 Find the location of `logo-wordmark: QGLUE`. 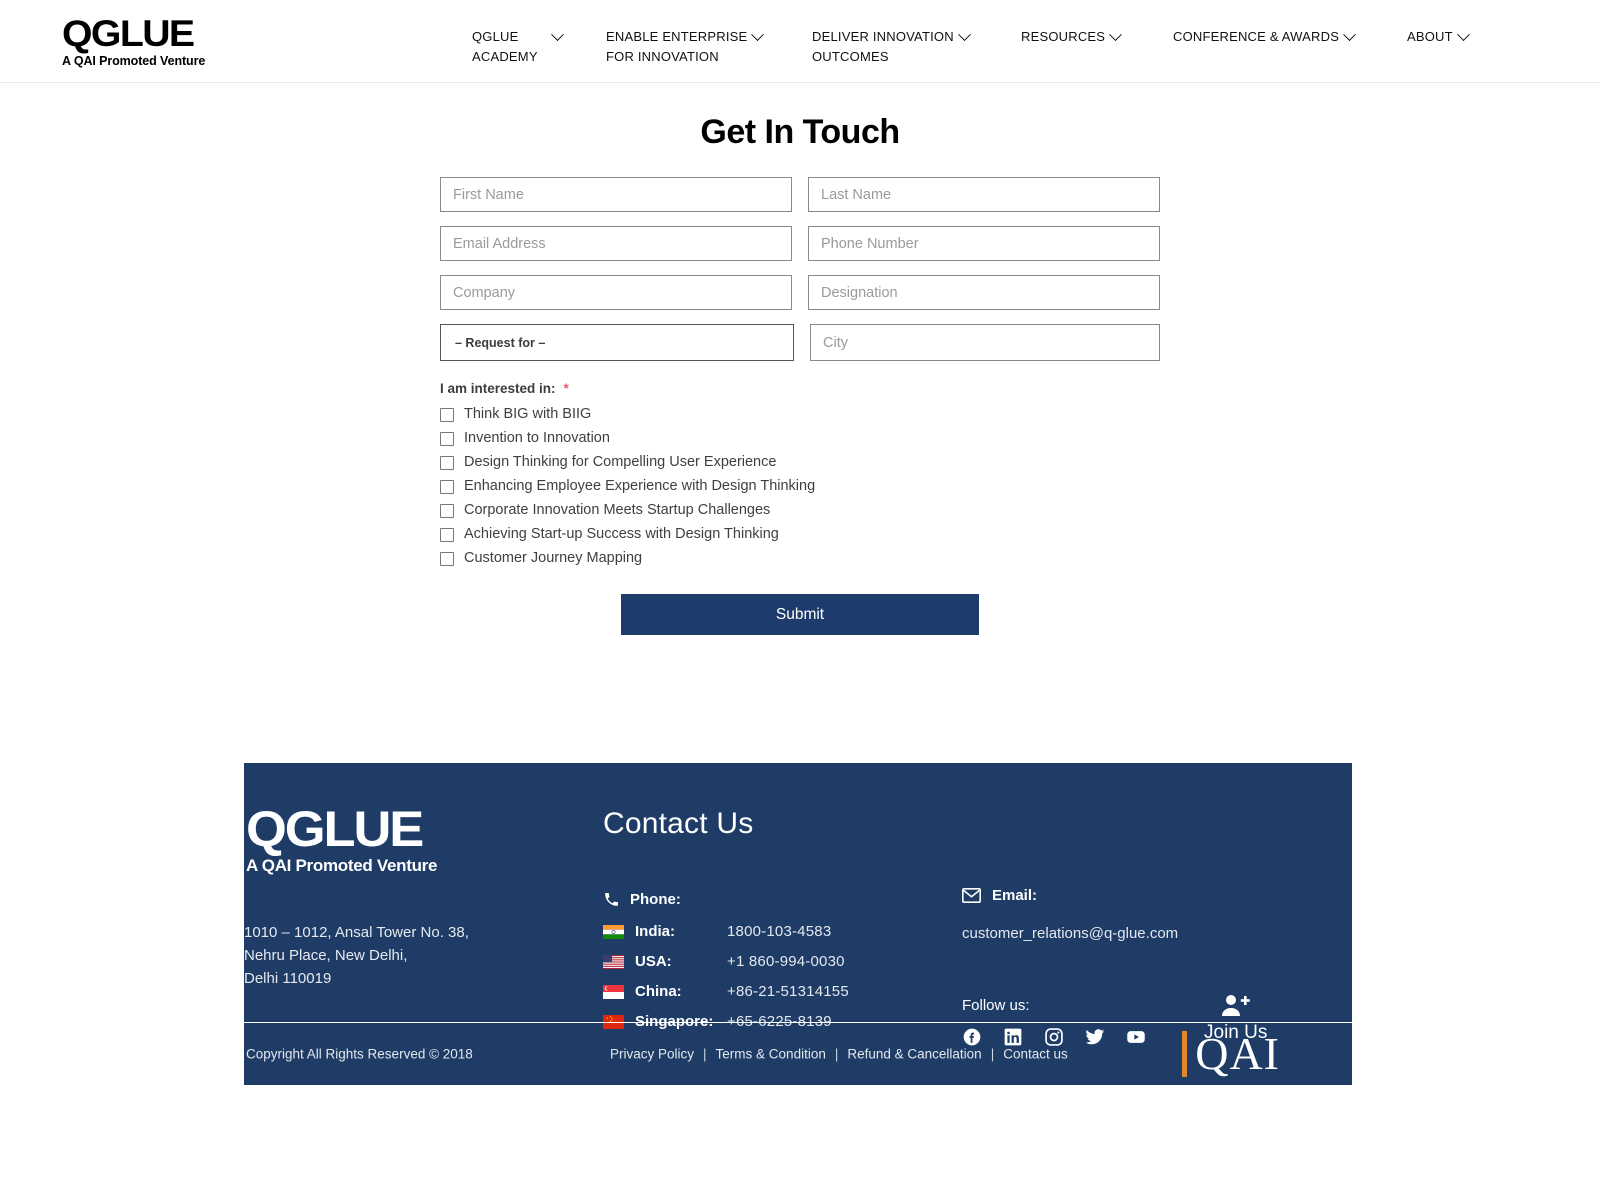

logo-wordmark: QGLUE is located at coordinates (128, 33).